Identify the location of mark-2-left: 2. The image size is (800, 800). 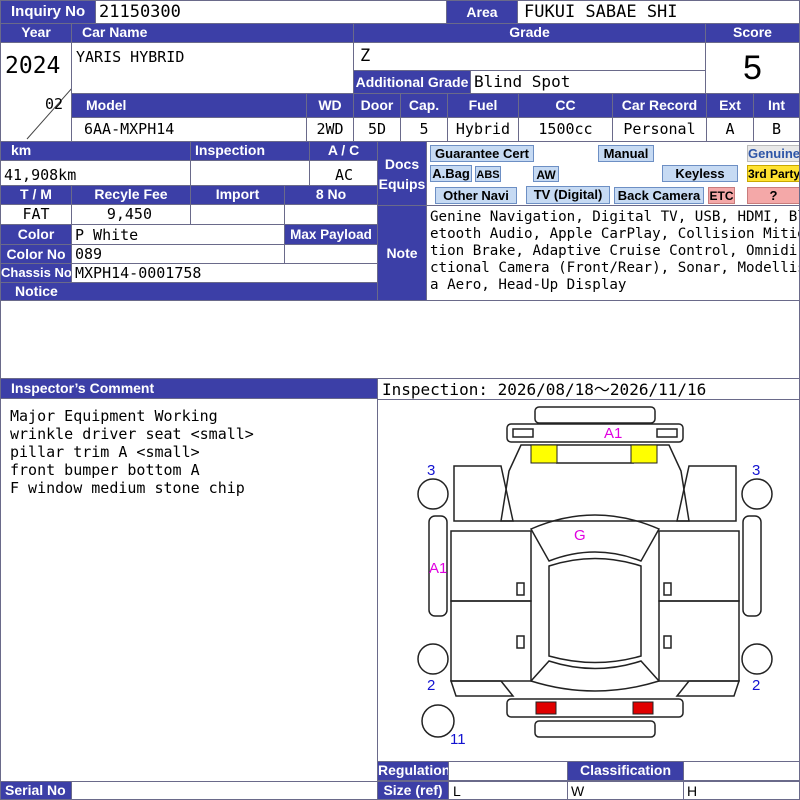
(431, 685).